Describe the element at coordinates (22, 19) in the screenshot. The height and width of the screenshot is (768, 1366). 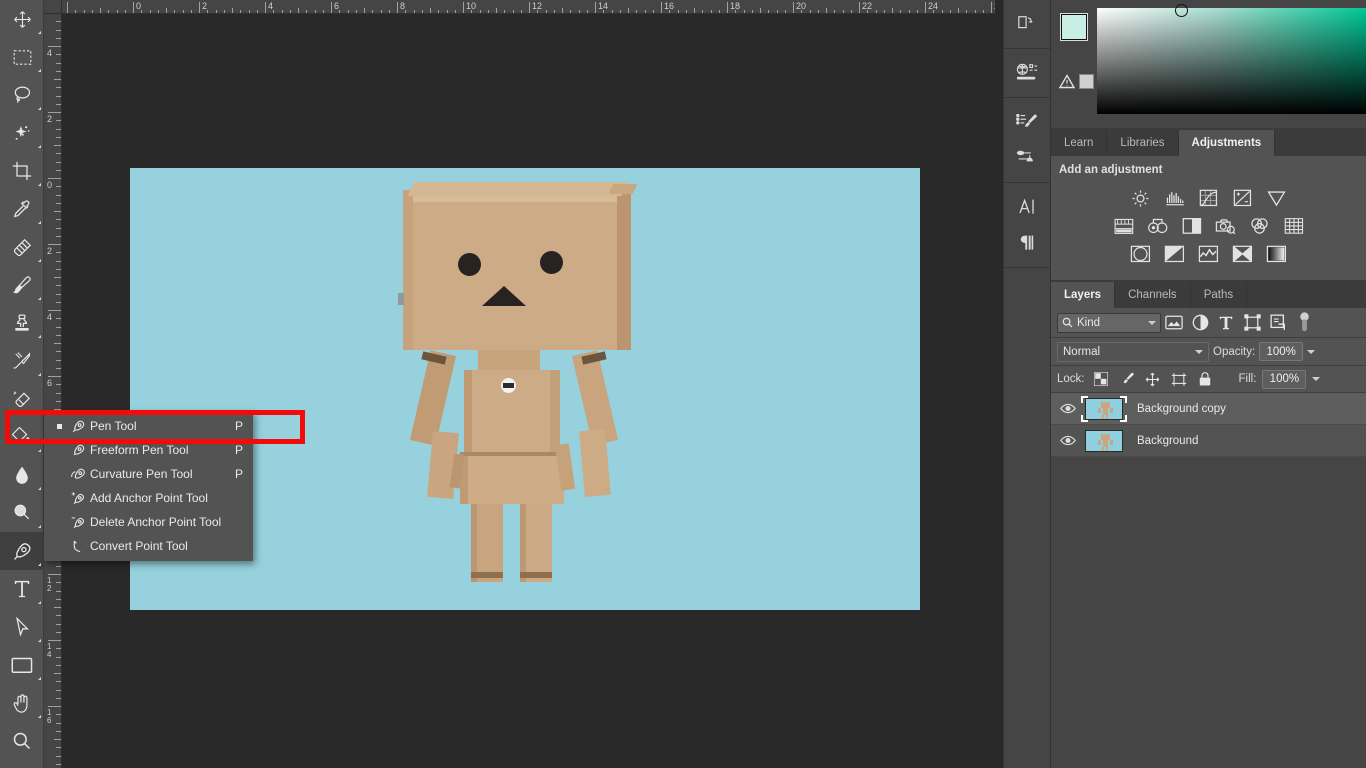
I see `move-tool` at that location.